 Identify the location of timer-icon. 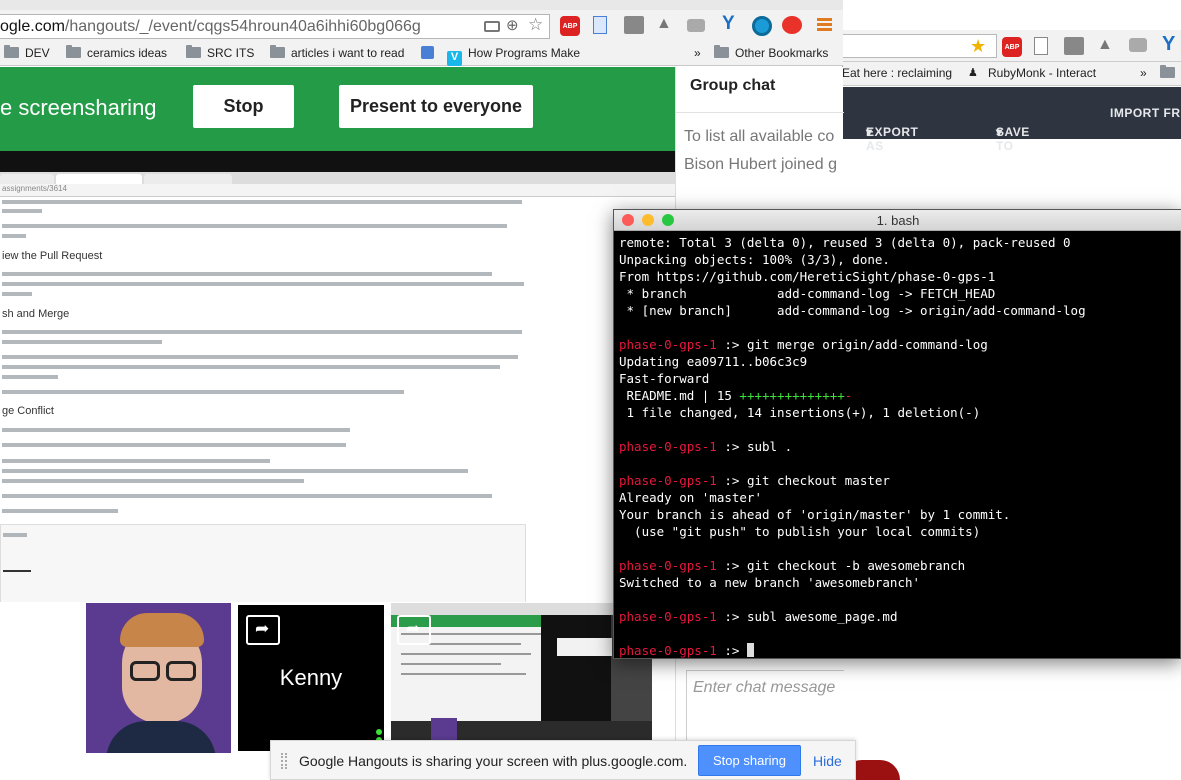
(762, 26).